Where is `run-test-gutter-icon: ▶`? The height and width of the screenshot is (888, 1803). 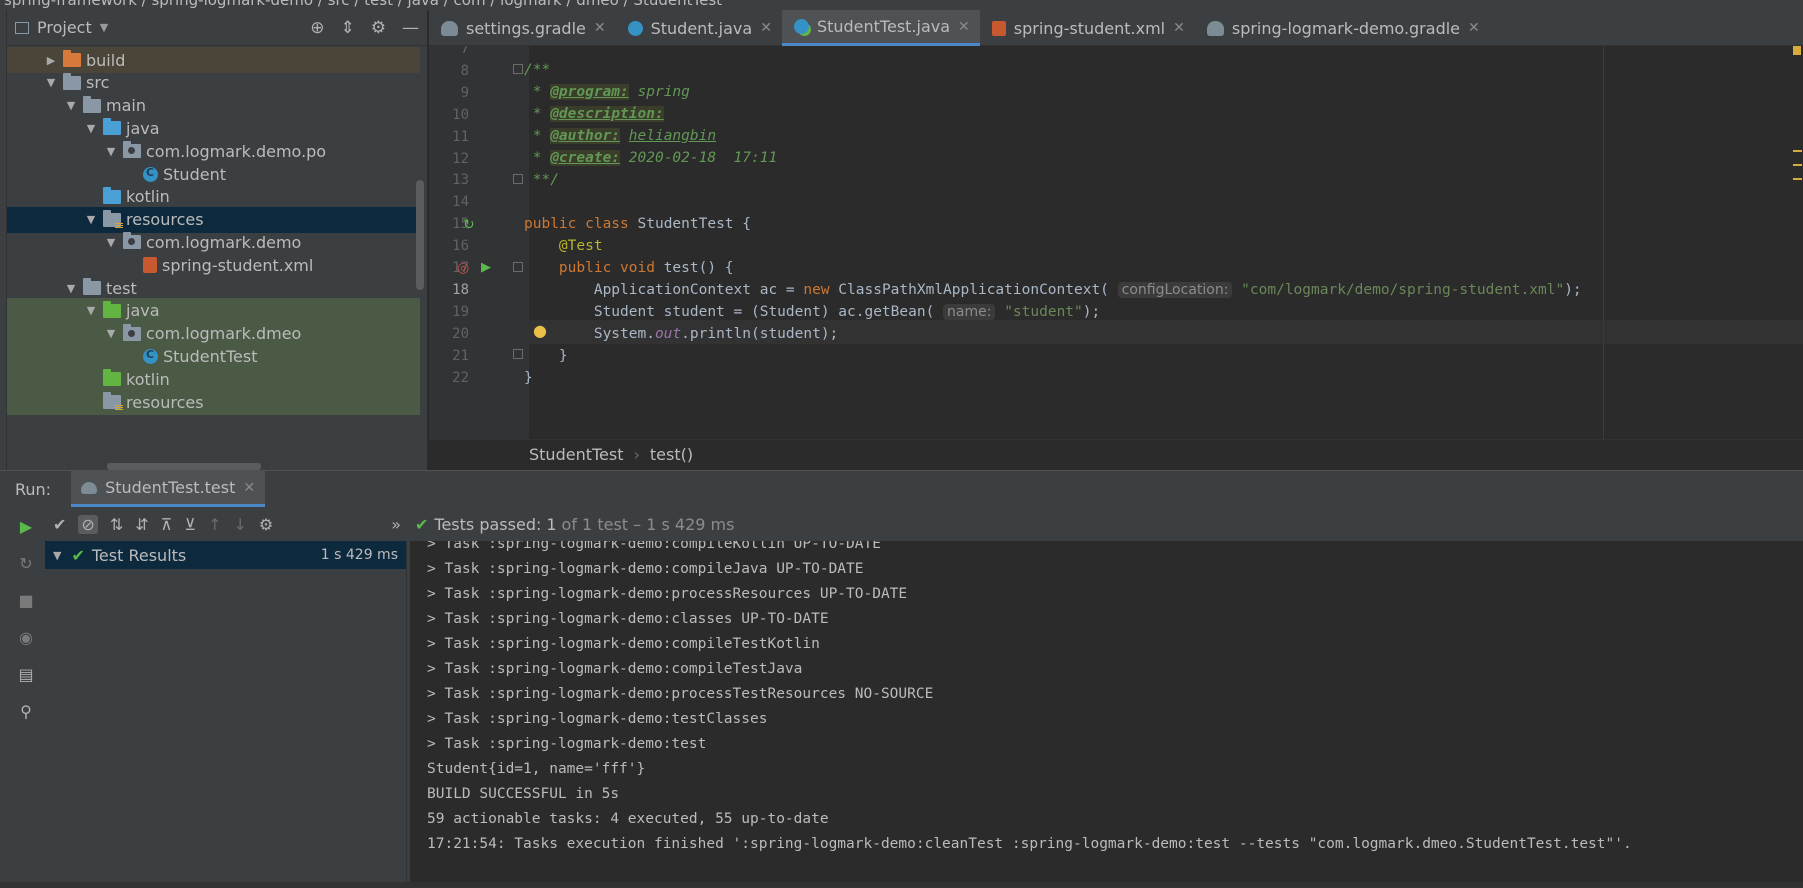 run-test-gutter-icon: ▶ is located at coordinates (486, 267).